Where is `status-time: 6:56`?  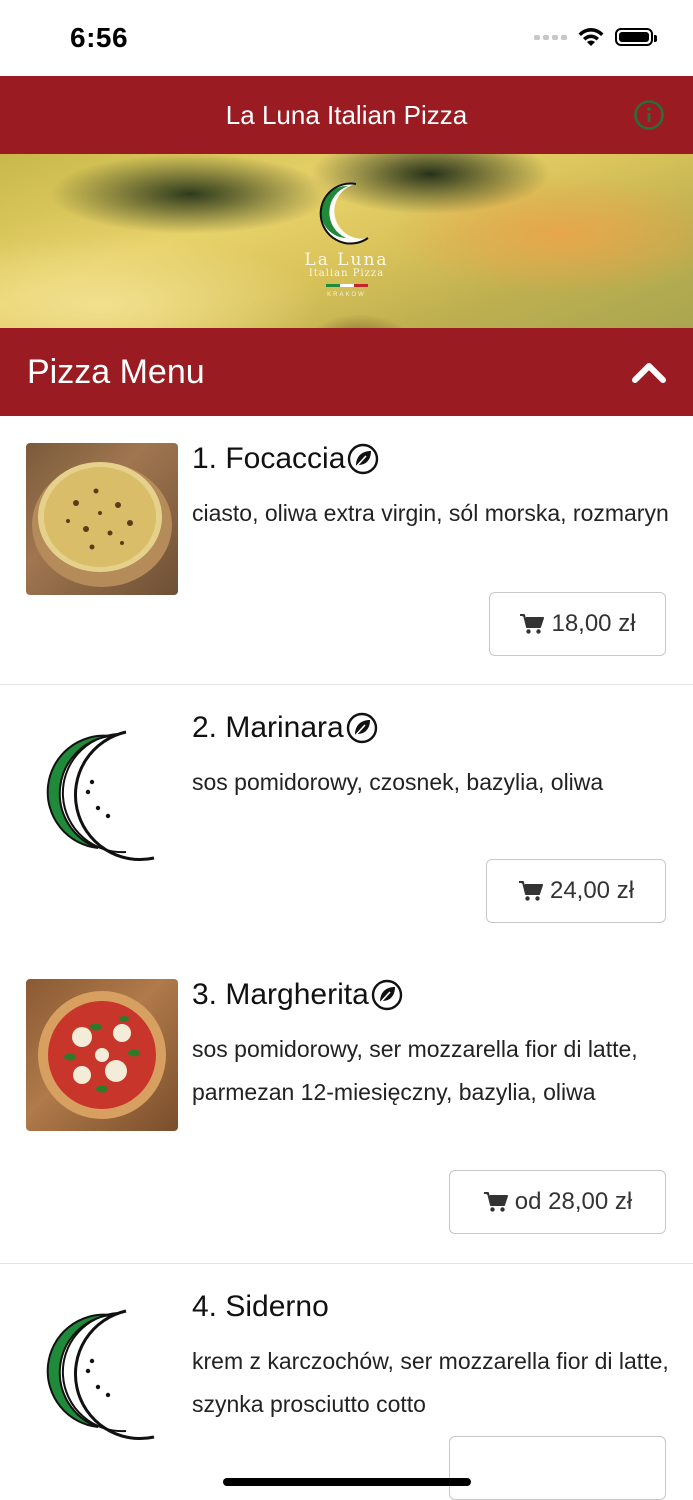 status-time: 6:56 is located at coordinates (99, 37).